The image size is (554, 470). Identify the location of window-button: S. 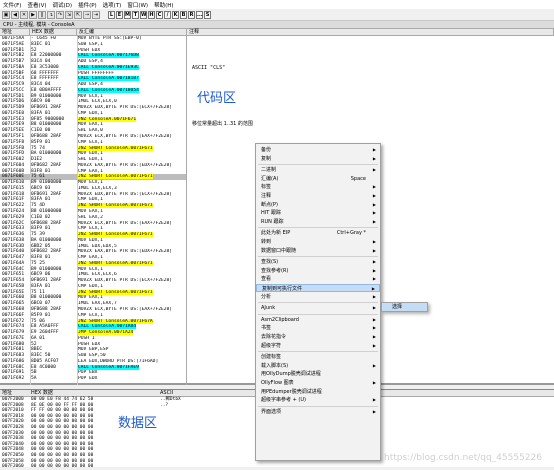
(207, 14).